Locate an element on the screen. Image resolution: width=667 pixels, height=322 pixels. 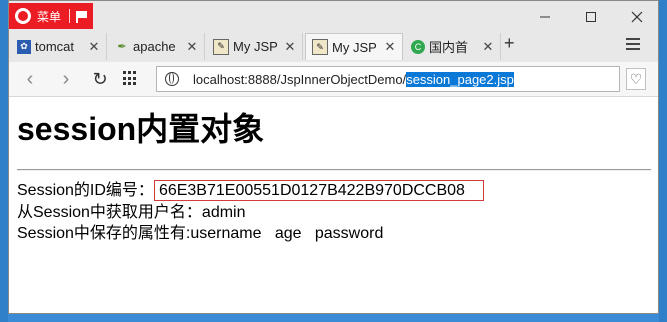
back-arrow-icon: ‹ is located at coordinates (30, 79).